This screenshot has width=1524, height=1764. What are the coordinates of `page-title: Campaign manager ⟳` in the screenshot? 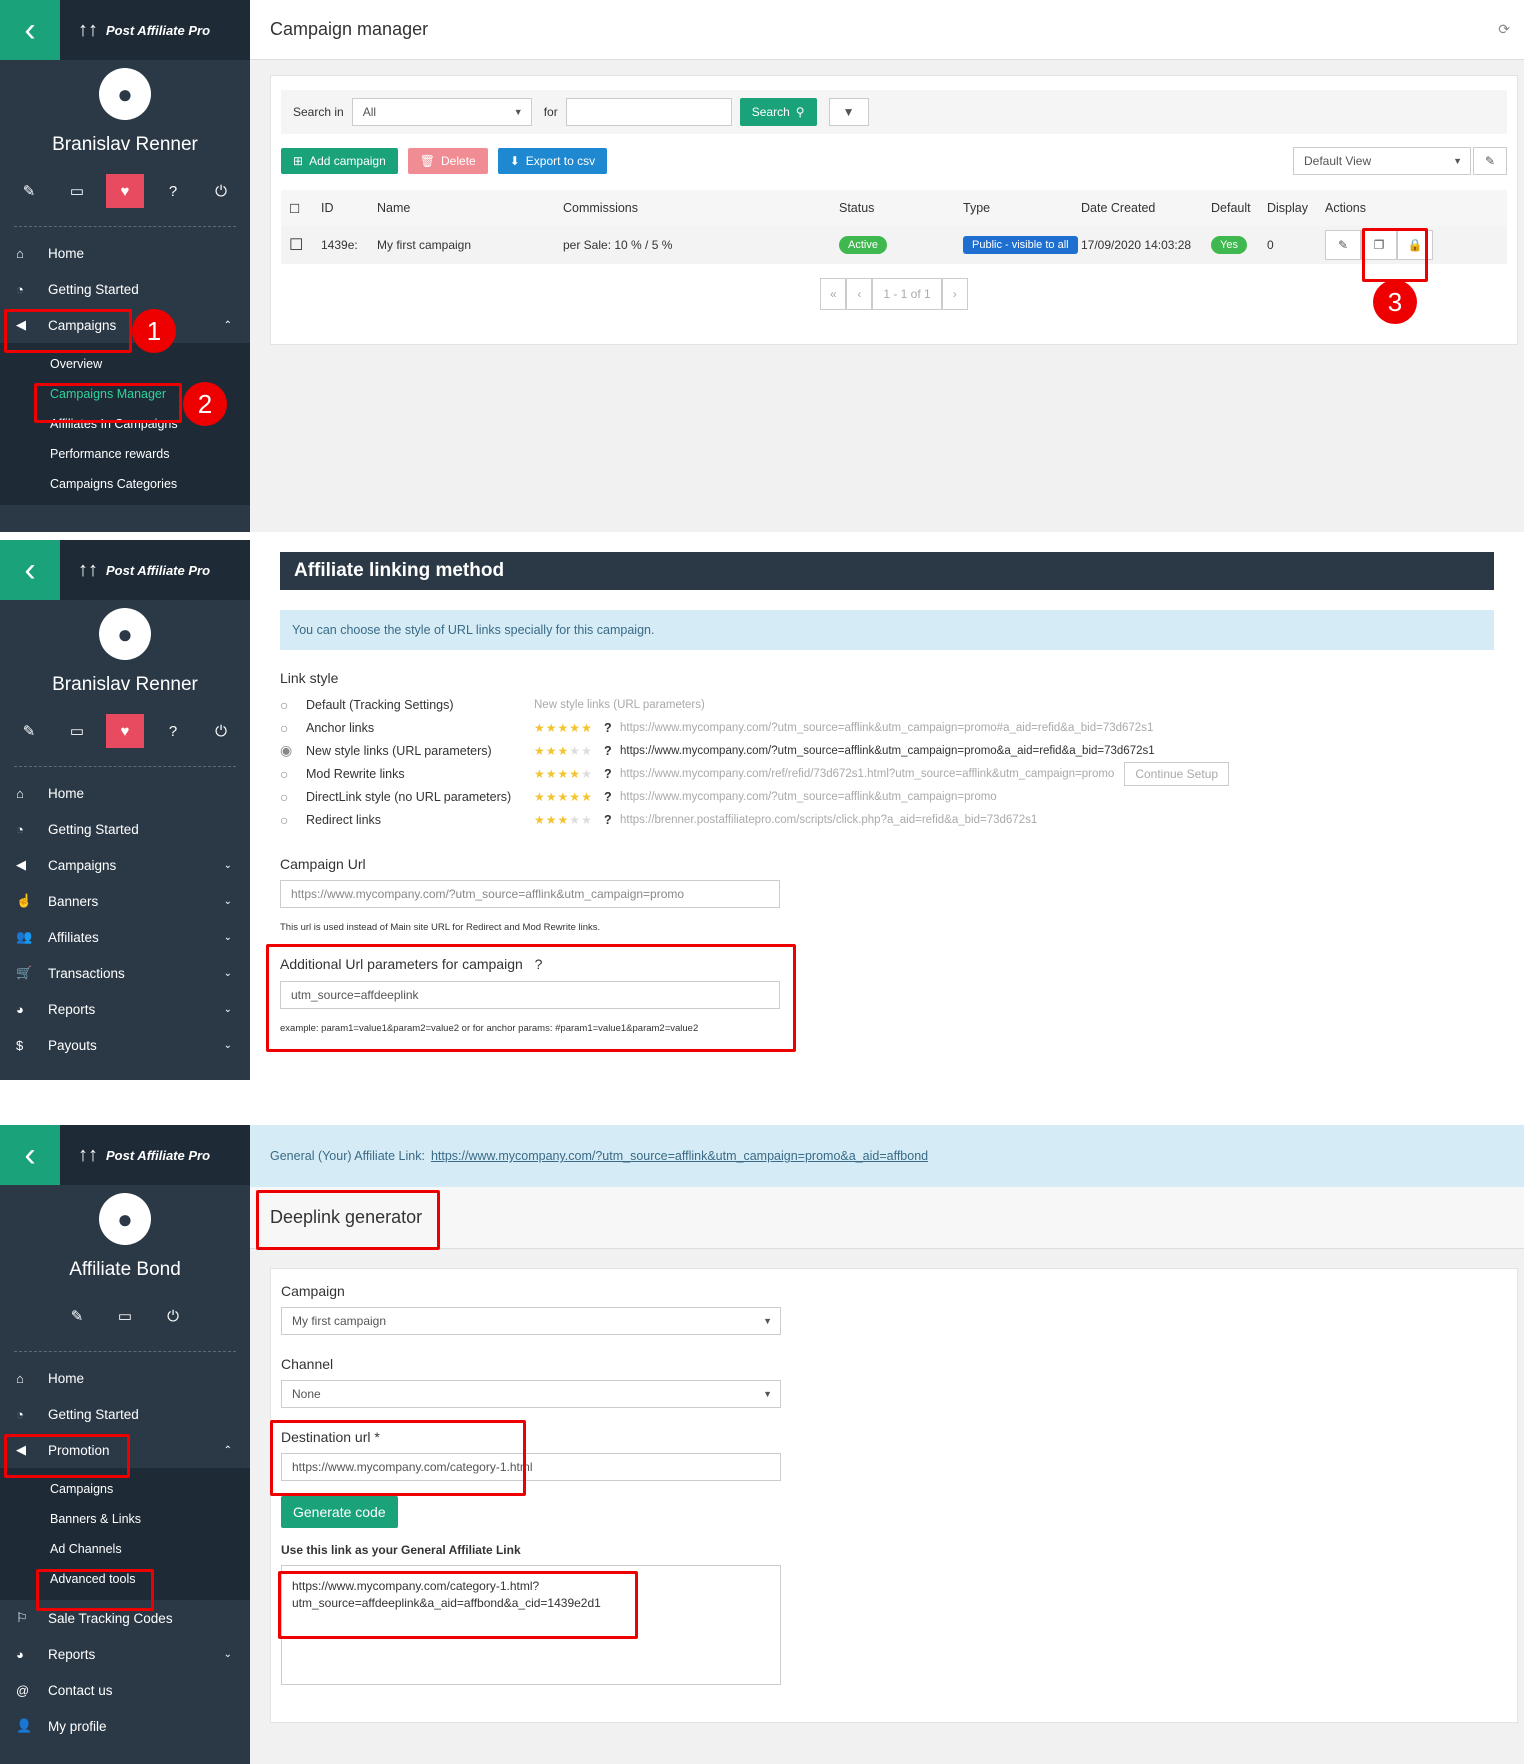 It's located at (887, 30).